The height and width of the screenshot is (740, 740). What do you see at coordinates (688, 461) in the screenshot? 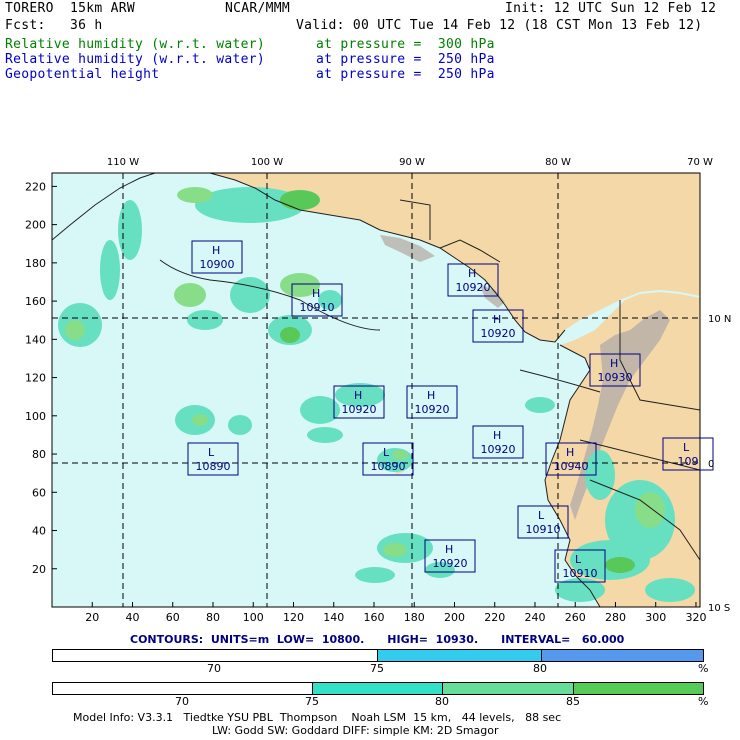
I see `center-height-value: 109` at bounding box center [688, 461].